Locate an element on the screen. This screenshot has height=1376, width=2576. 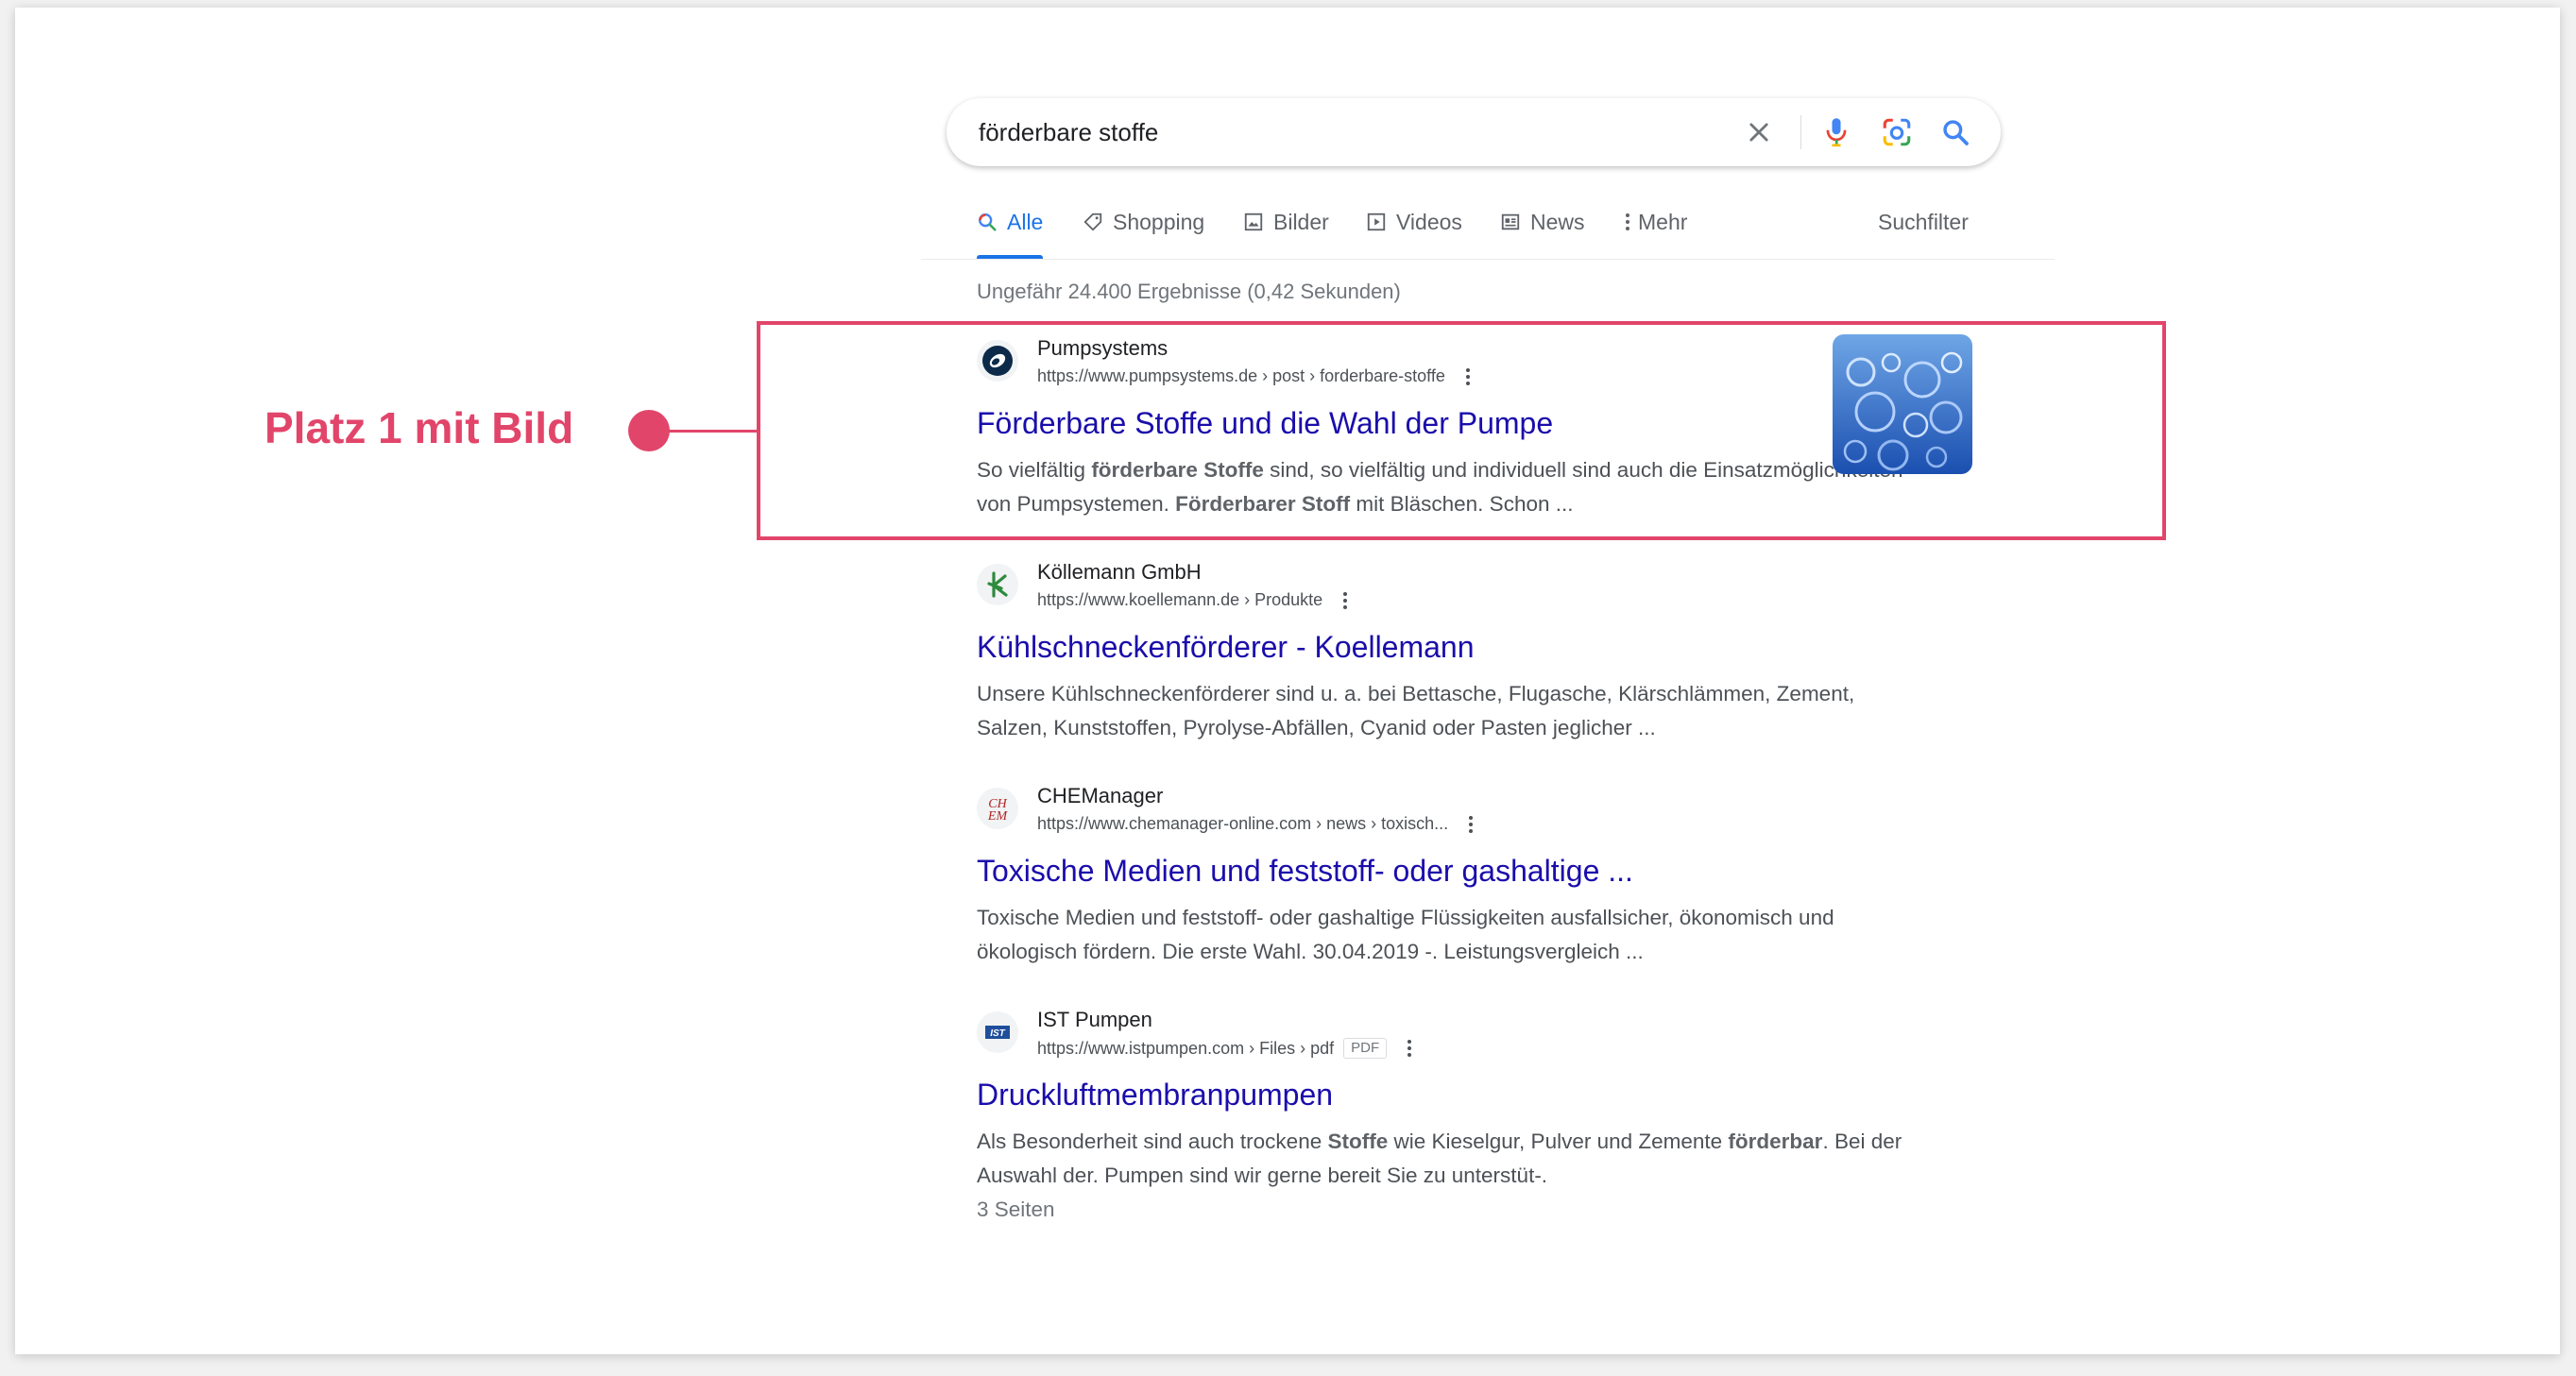
annotation-label: Platz 1 mit Bild is located at coordinates (419, 427).